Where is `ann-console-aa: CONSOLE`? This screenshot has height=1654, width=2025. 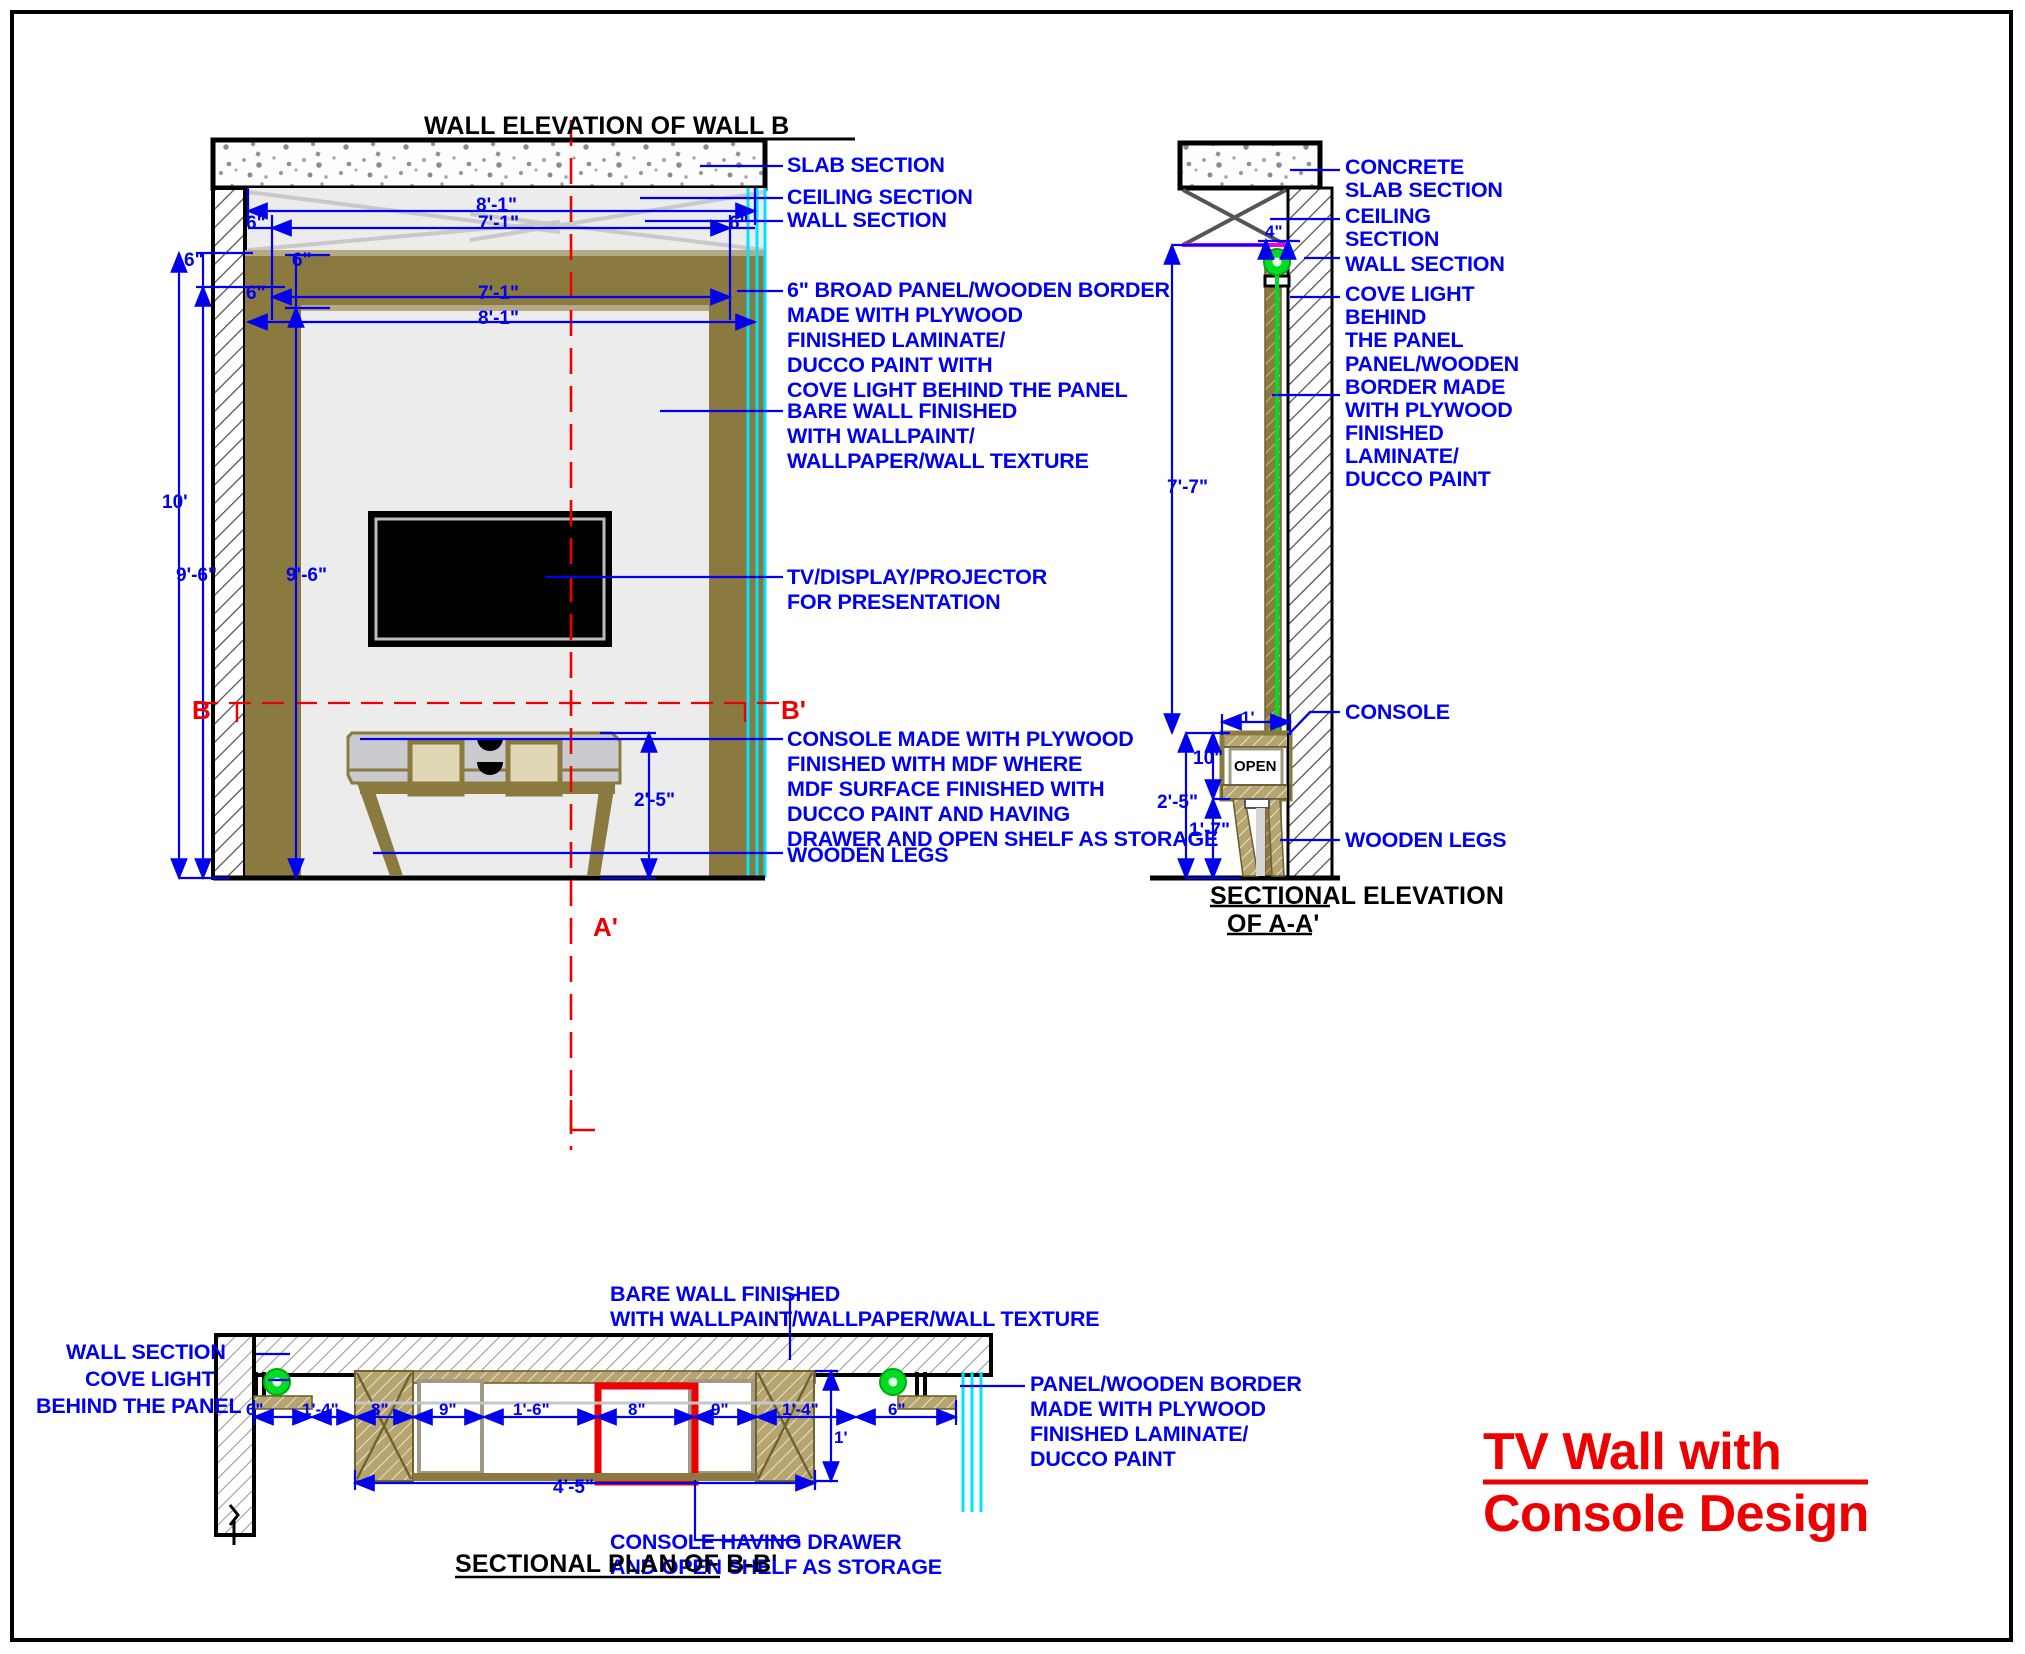 ann-console-aa: CONSOLE is located at coordinates (1397, 712).